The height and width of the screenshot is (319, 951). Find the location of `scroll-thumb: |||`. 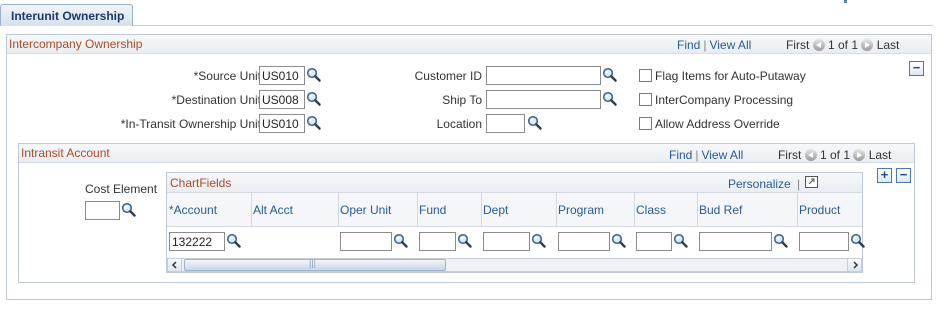

scroll-thumb: ||| is located at coordinates (315, 264).